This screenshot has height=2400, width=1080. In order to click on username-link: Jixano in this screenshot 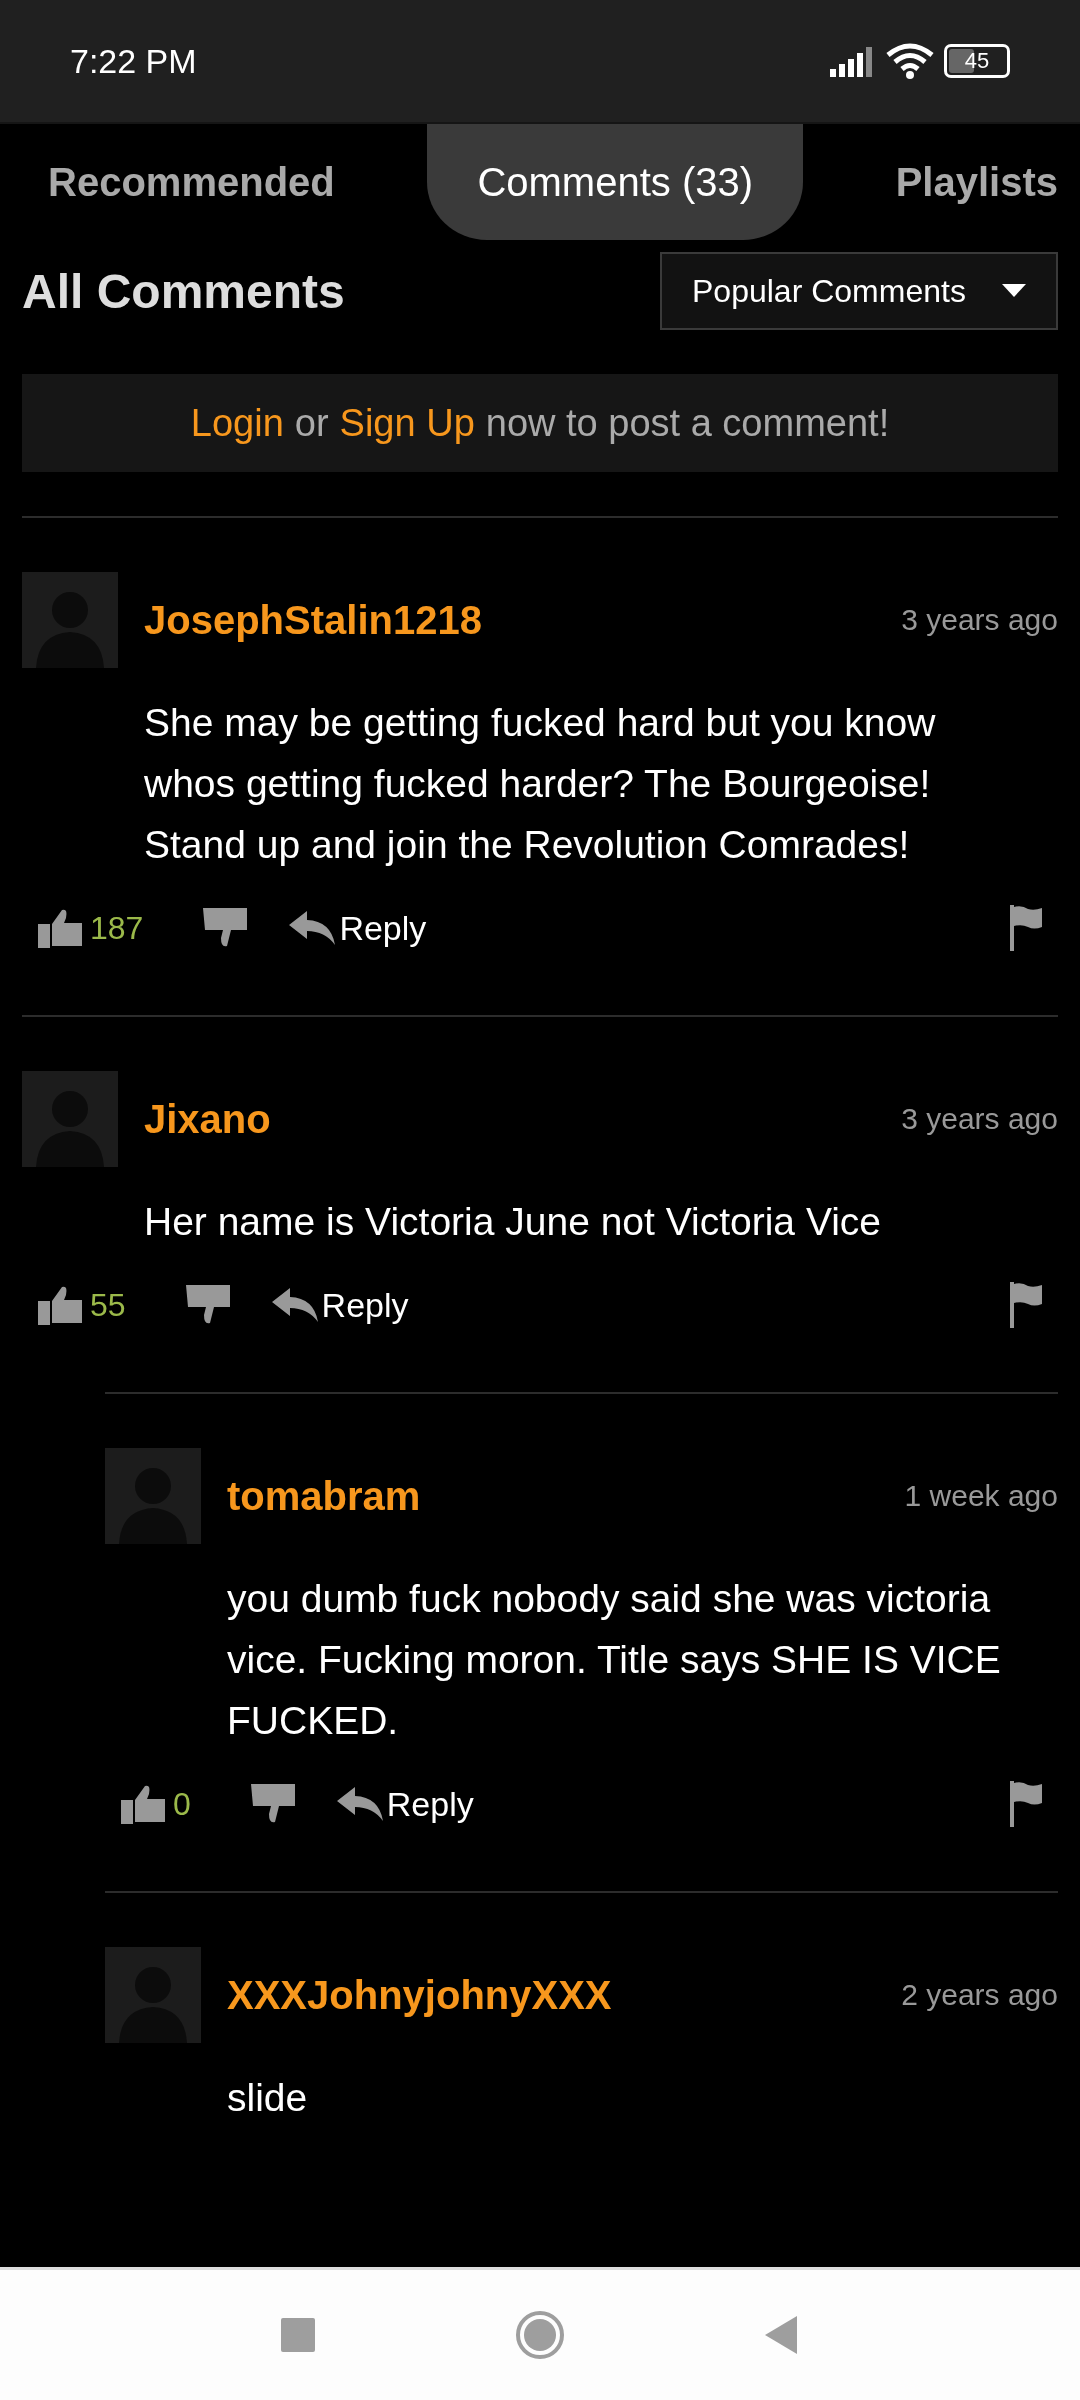, I will do `click(510, 1119)`.